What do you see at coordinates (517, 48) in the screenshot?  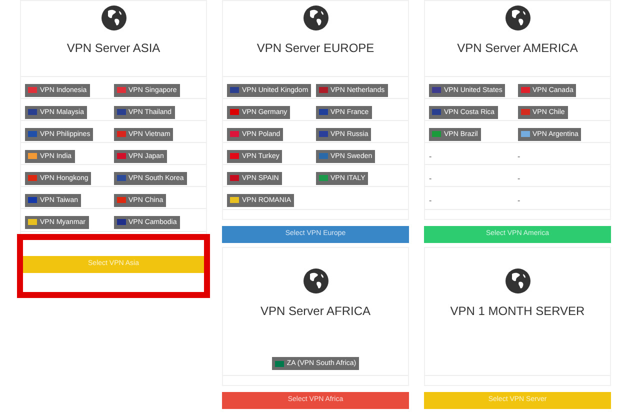 I see `card-title: VPN Server AMERICA` at bounding box center [517, 48].